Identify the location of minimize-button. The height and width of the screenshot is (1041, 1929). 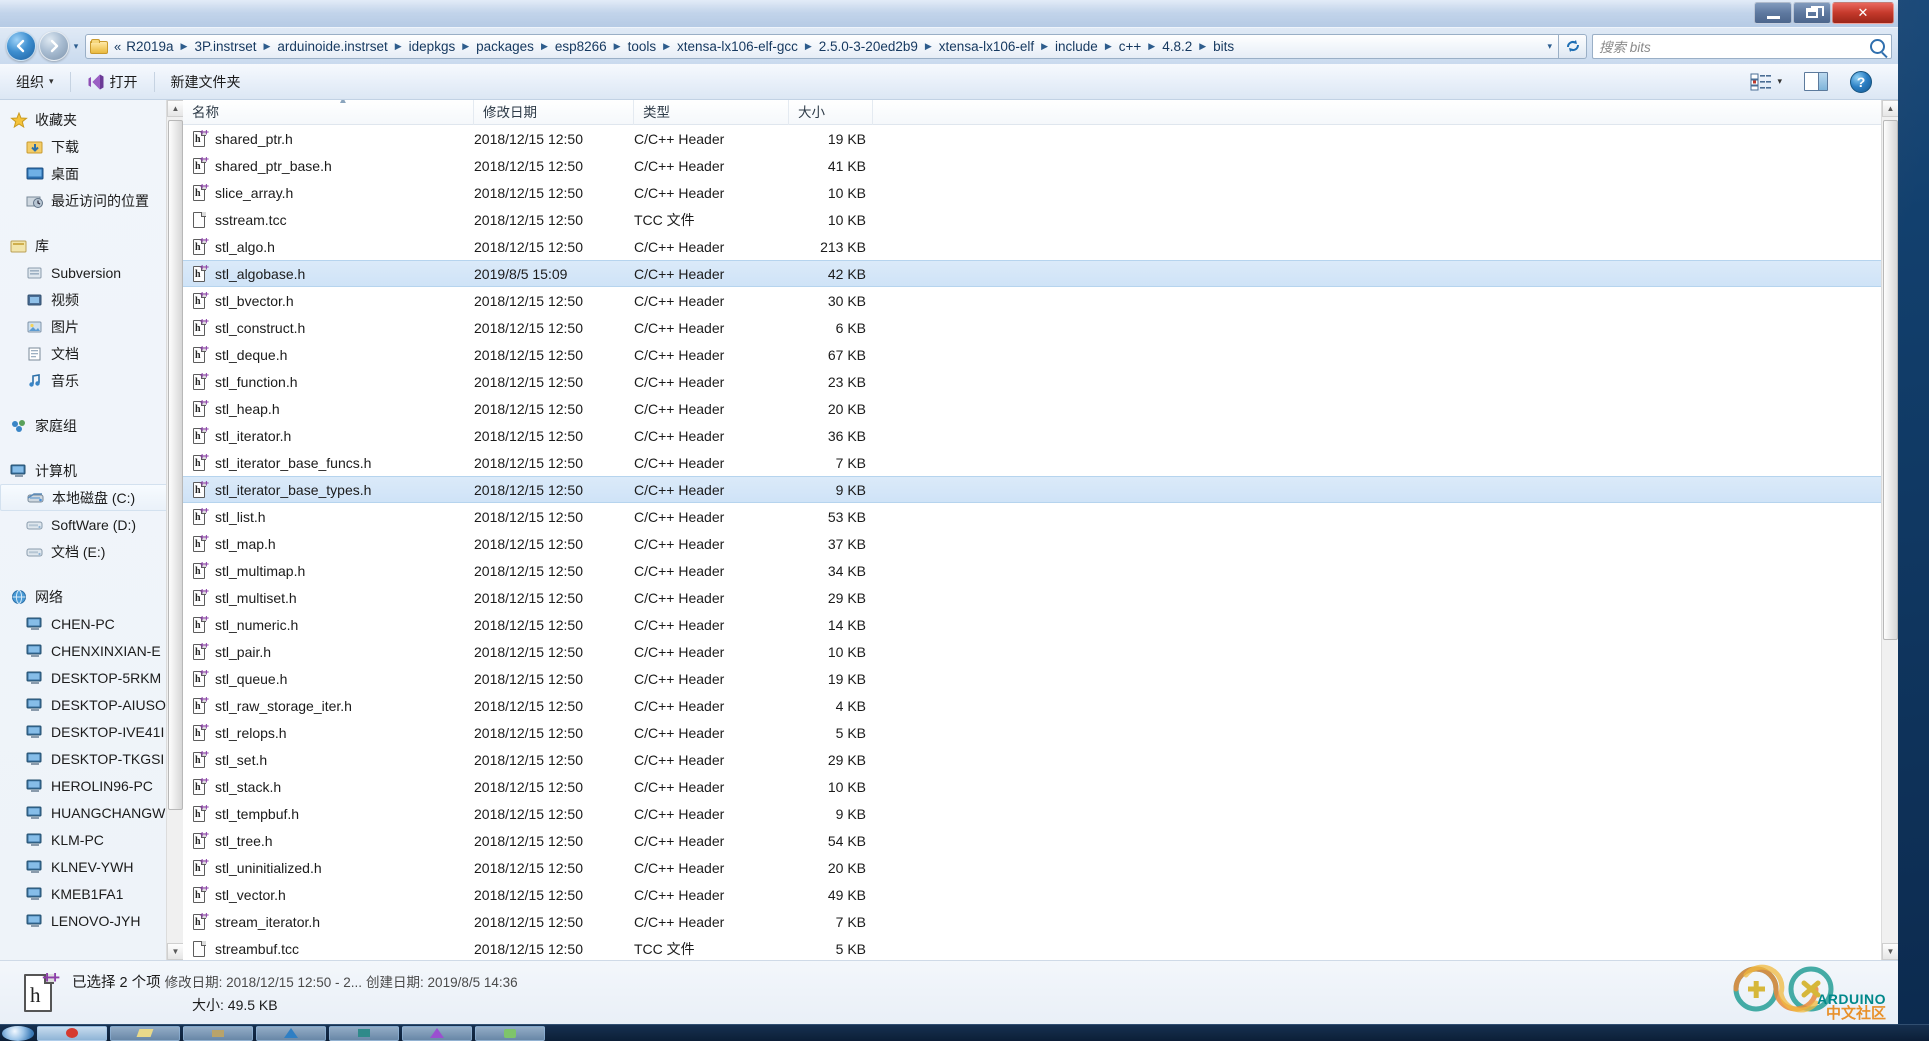
(1773, 13).